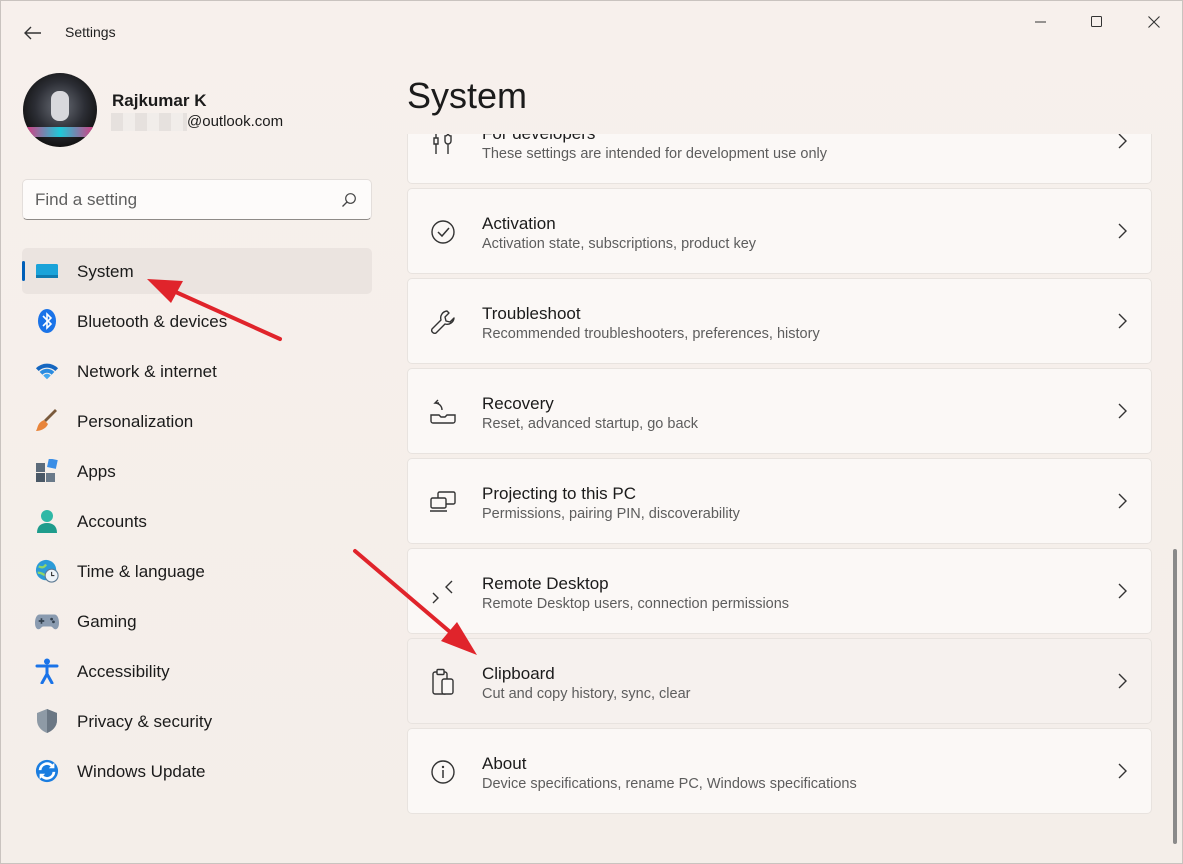 The width and height of the screenshot is (1183, 864). Describe the element at coordinates (47, 621) in the screenshot. I see `gamepad-icon` at that location.